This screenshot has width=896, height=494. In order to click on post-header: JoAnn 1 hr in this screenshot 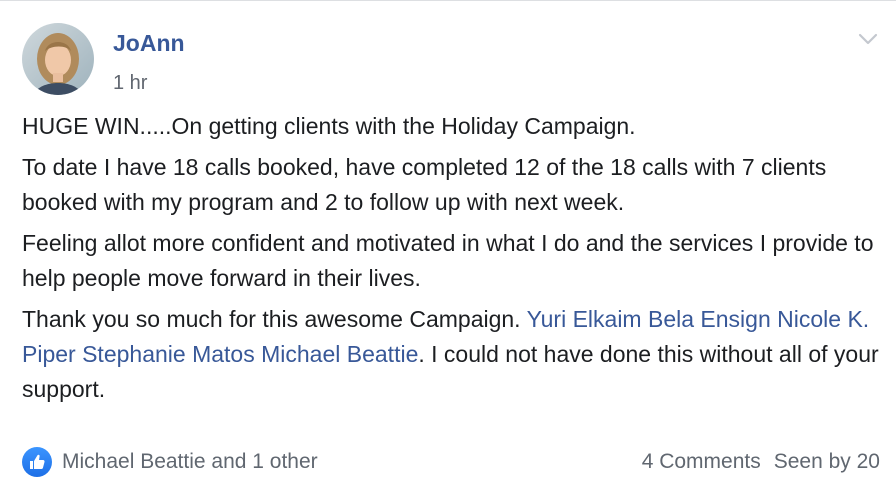, I will do `click(103, 59)`.